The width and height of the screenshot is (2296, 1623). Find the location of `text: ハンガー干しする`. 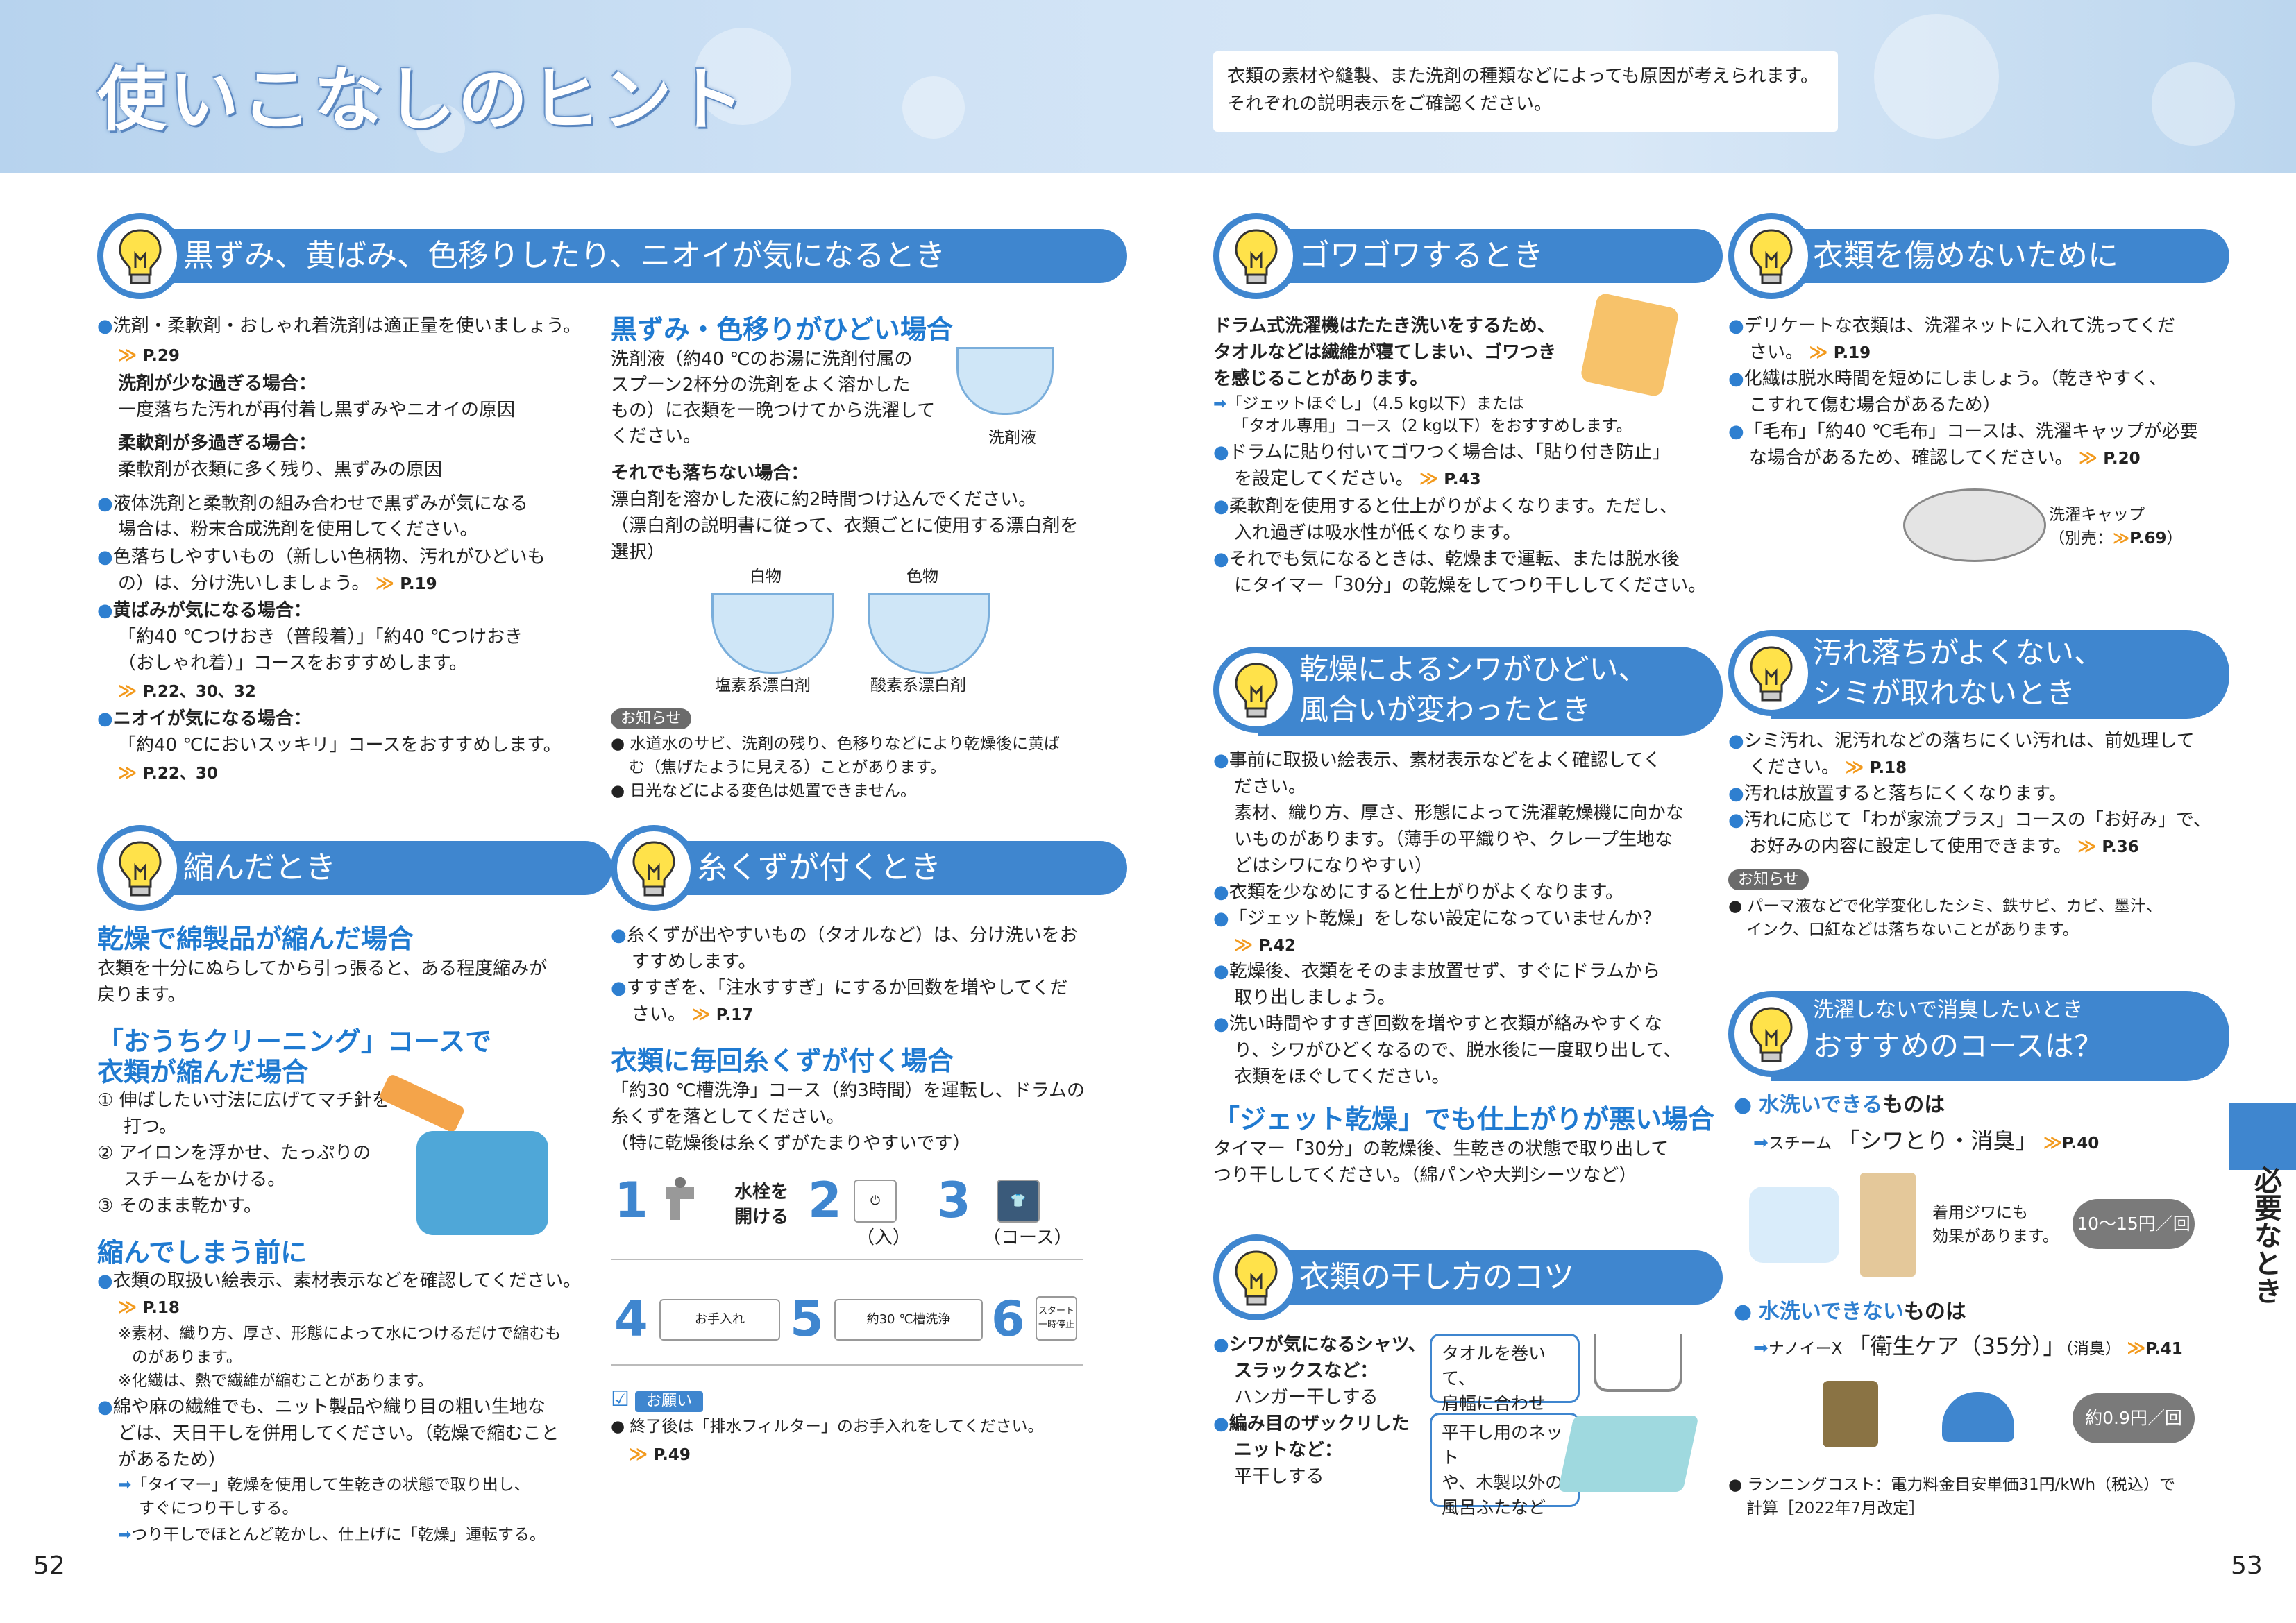

text: ハンガー干しする is located at coordinates (1306, 1397).